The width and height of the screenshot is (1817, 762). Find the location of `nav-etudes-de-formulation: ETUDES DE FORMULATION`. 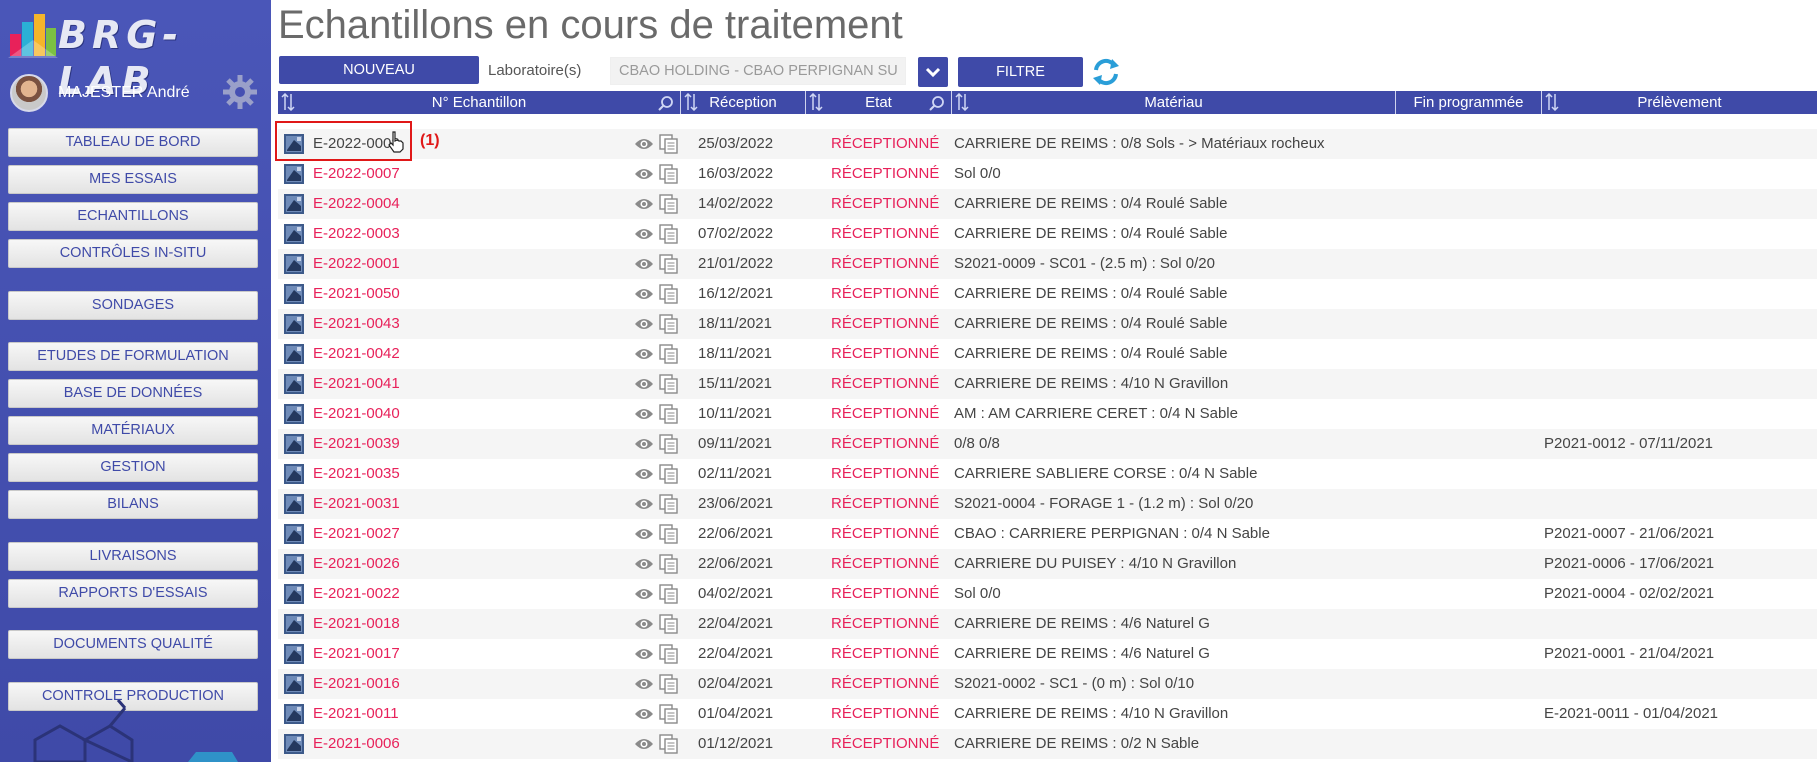

nav-etudes-de-formulation: ETUDES DE FORMULATION is located at coordinates (133, 356).